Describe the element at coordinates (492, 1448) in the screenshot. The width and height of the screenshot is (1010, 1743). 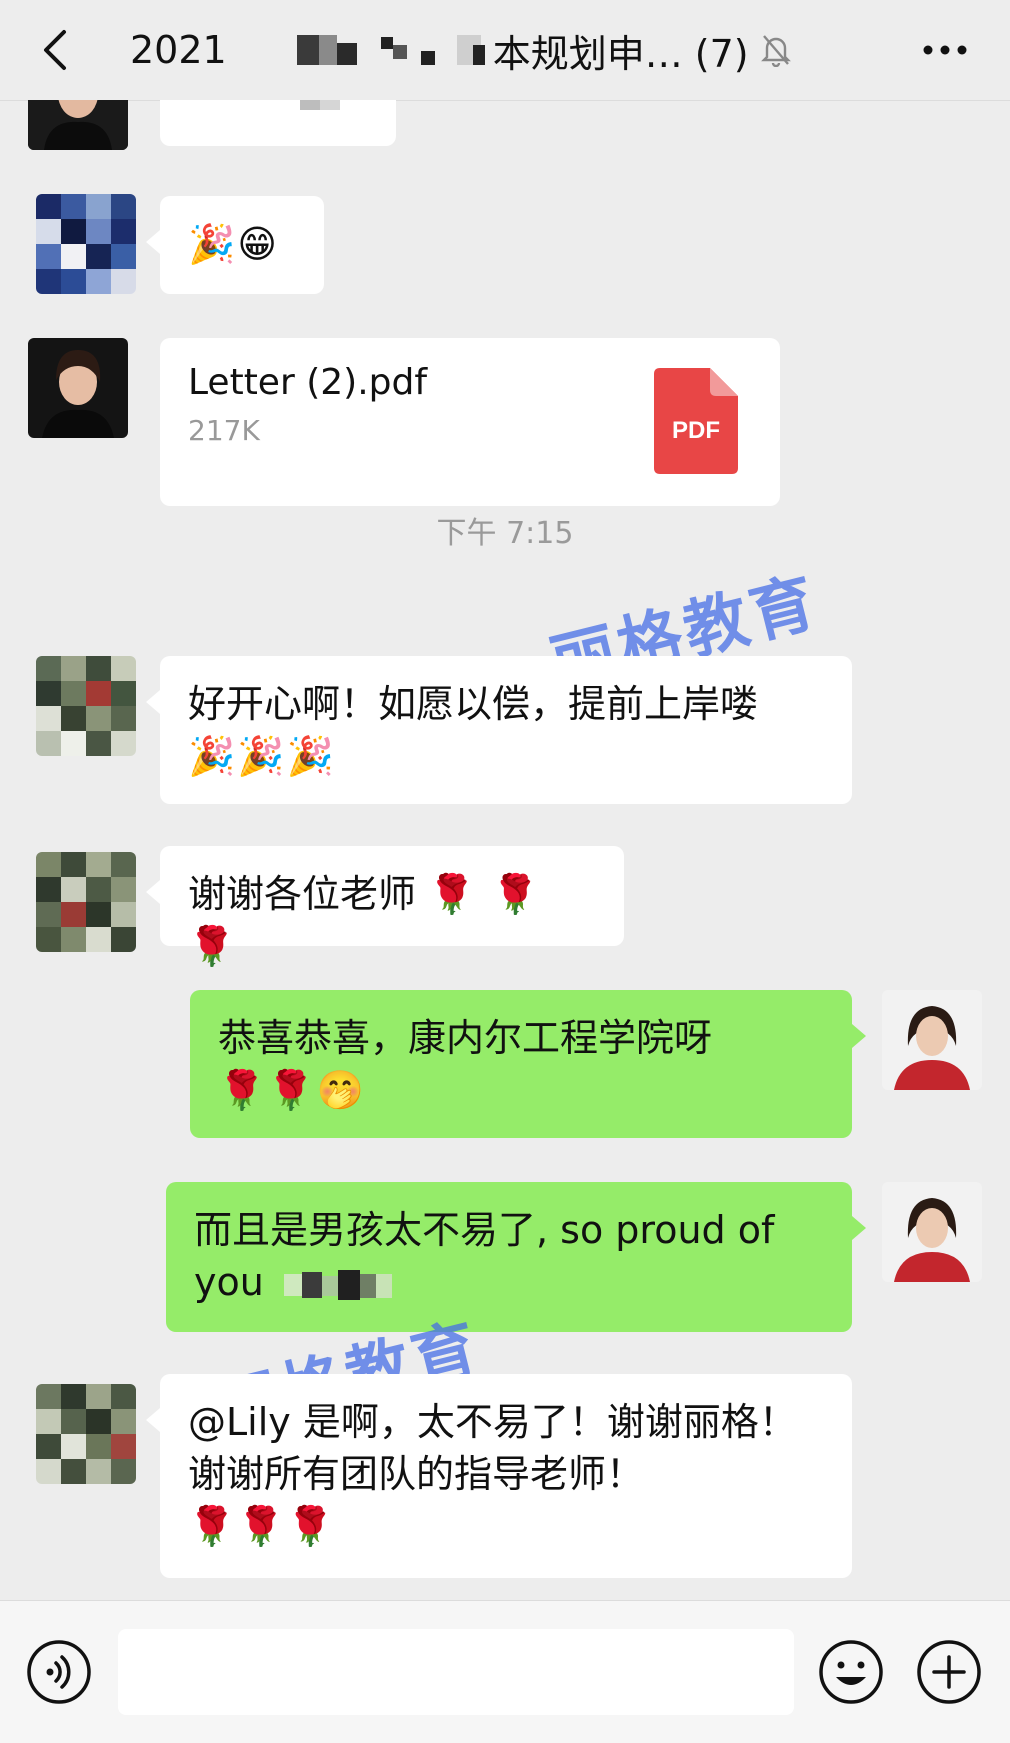
I see `message-text: @Lily 是啊，太不易了！谢谢丽格！谢谢所有团队的指导老师！` at that location.